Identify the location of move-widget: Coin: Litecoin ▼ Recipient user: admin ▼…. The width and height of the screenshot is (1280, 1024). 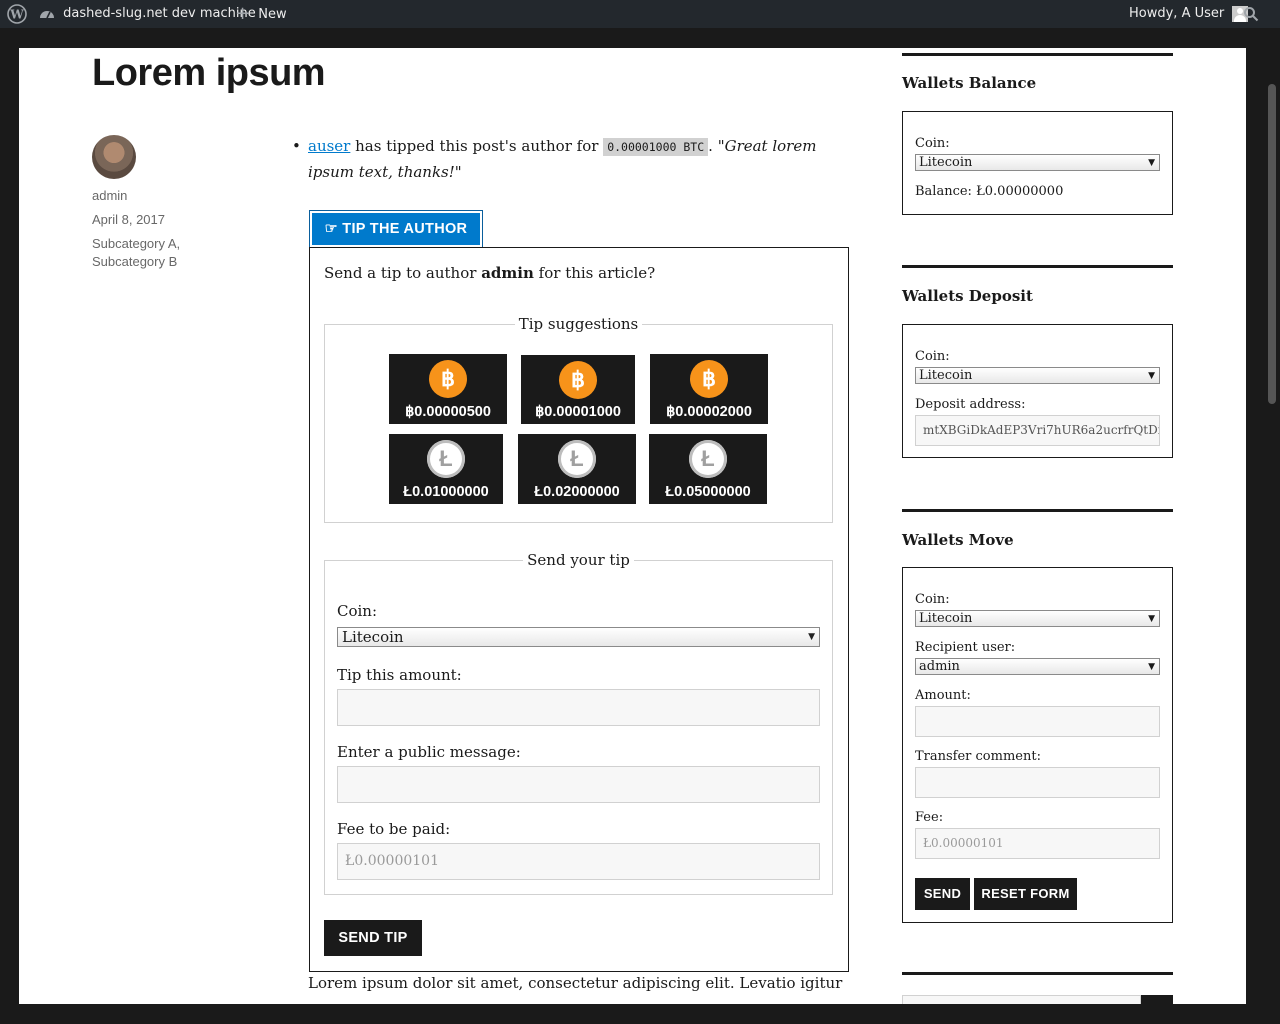
(1037, 745).